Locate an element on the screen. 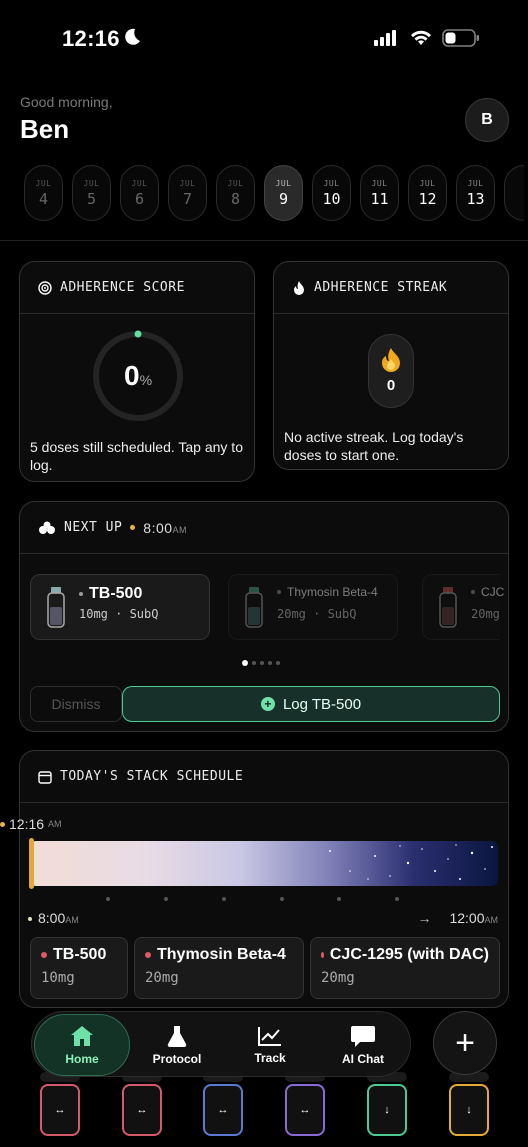 The image size is (528, 1147). timeline-stars is located at coordinates (411, 862).